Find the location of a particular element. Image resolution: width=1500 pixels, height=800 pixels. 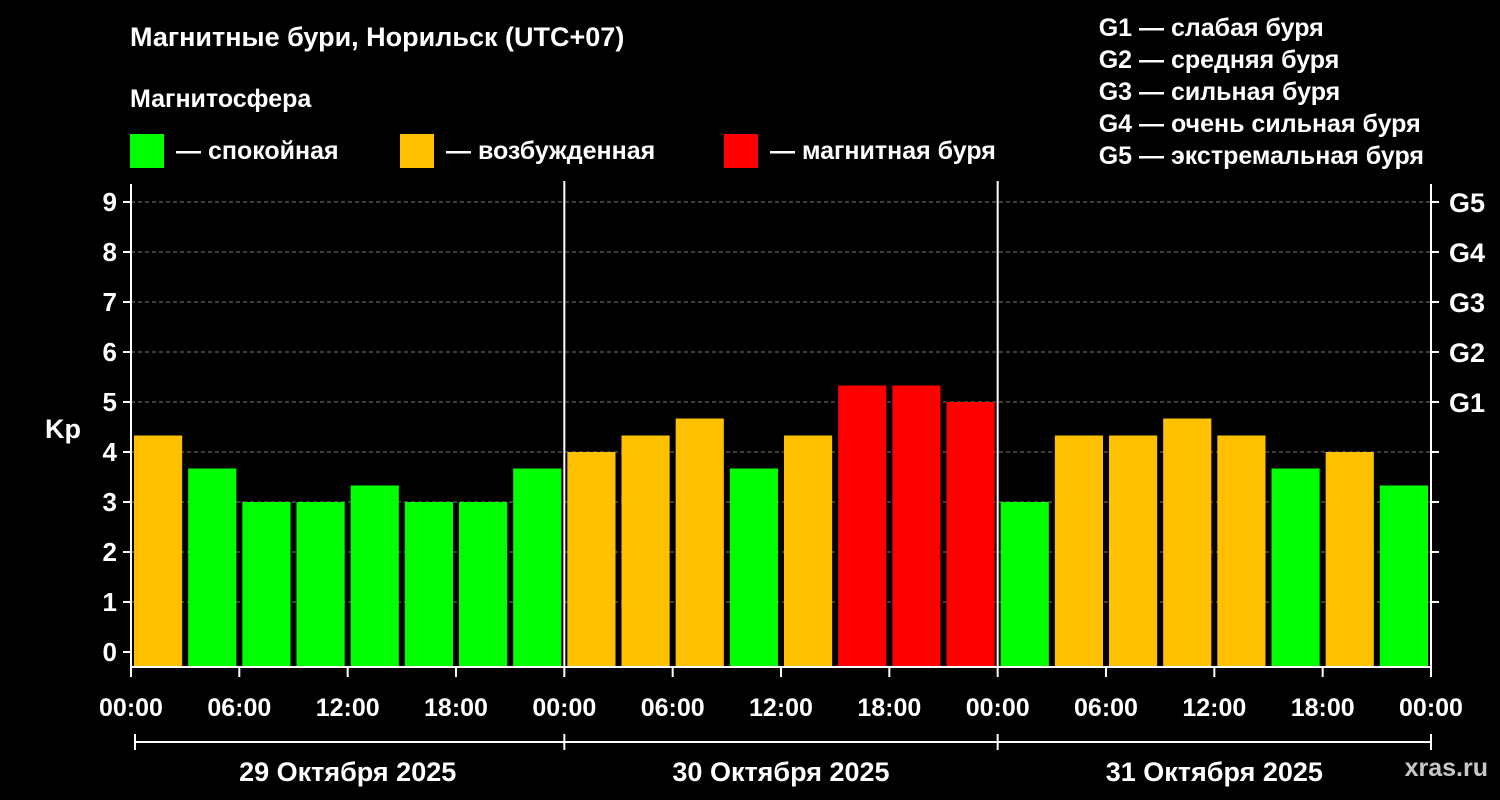

y-tick-label: 8 is located at coordinates (110, 252).